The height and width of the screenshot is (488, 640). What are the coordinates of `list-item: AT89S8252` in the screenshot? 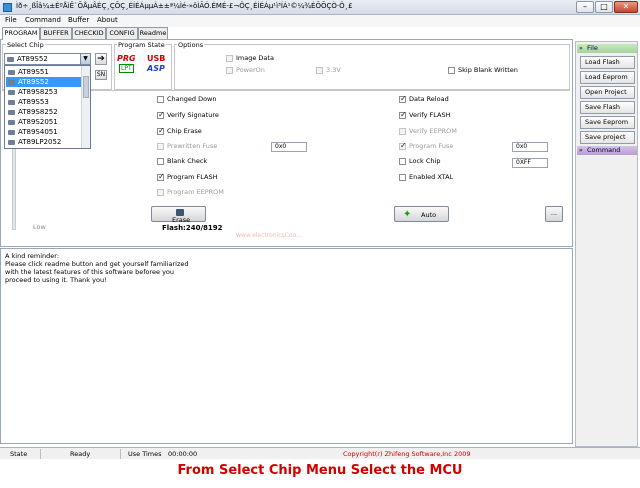 It's located at (43, 112).